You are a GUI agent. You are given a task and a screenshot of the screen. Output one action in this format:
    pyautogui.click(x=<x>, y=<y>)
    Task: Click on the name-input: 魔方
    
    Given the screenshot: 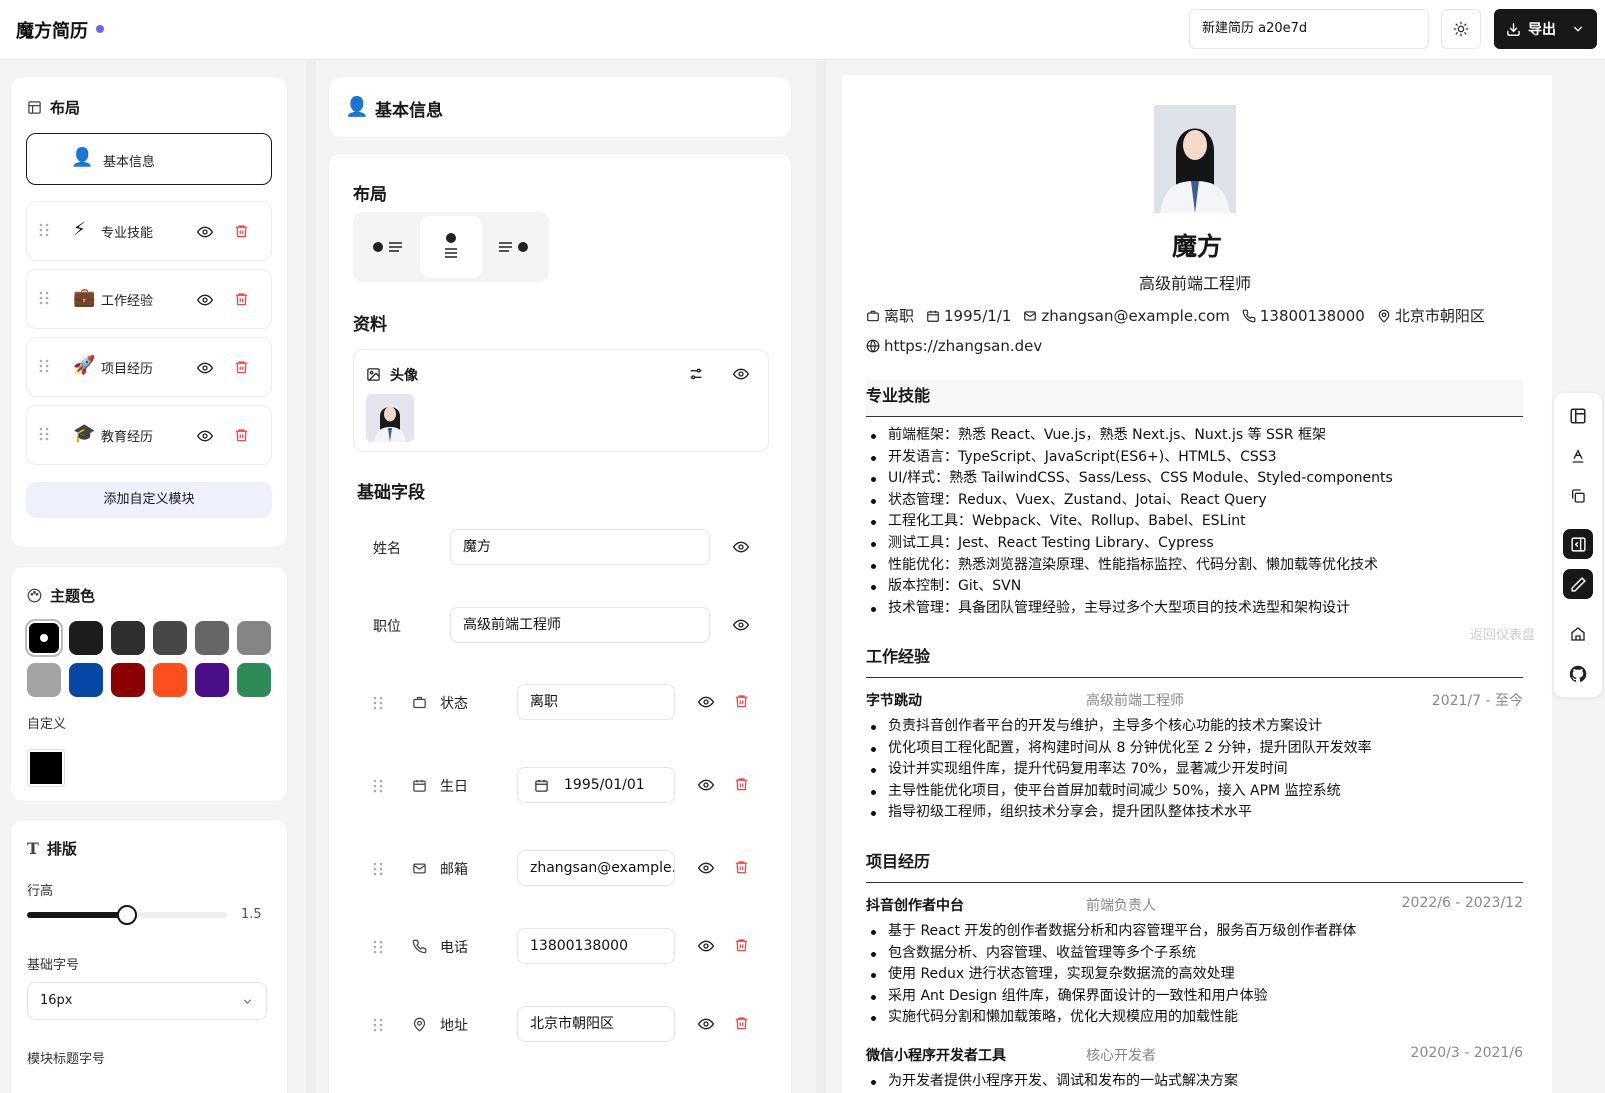 What is the action you would take?
    pyautogui.click(x=580, y=547)
    